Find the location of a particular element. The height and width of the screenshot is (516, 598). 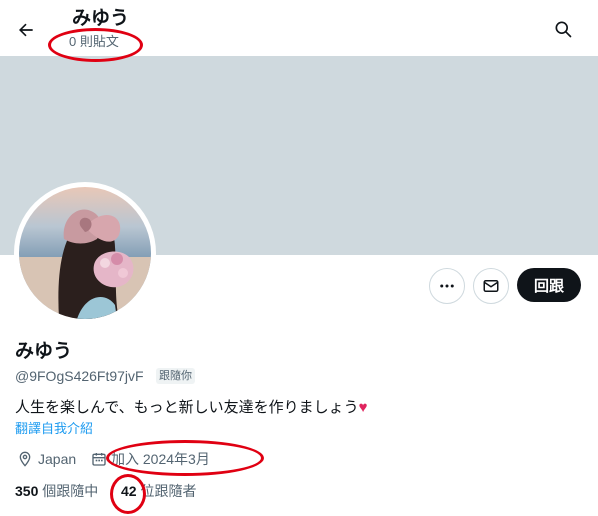

following-count: 350 is located at coordinates (27, 491).